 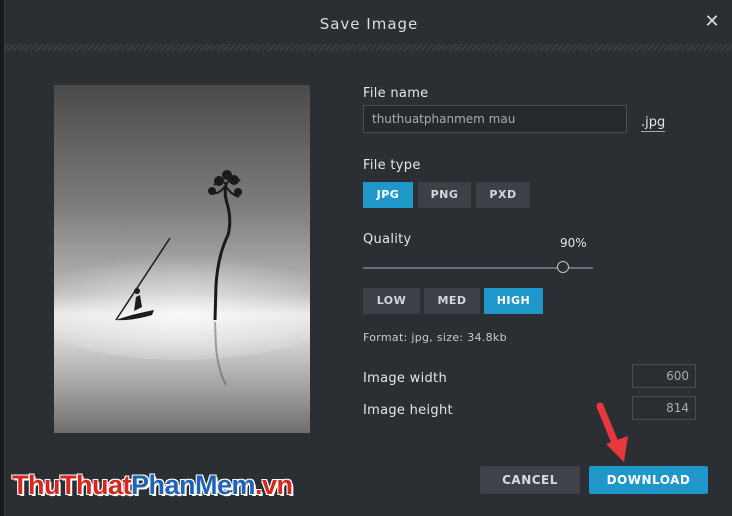 I want to click on quality-low: LOW, so click(x=391, y=301).